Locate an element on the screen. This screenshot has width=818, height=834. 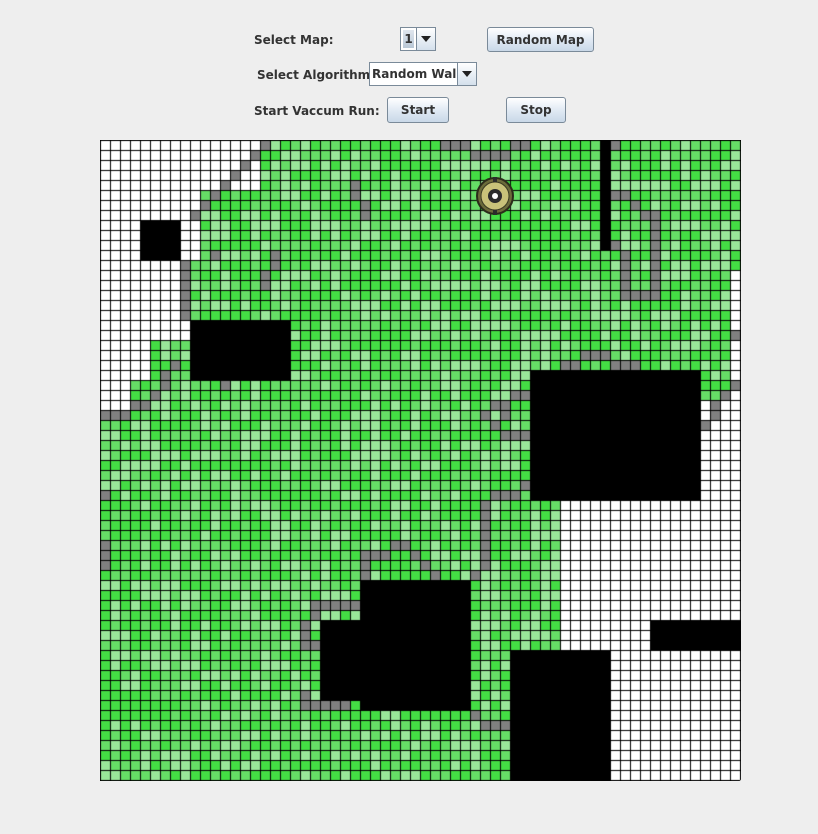
map-select-value: 1 is located at coordinates (408, 39).